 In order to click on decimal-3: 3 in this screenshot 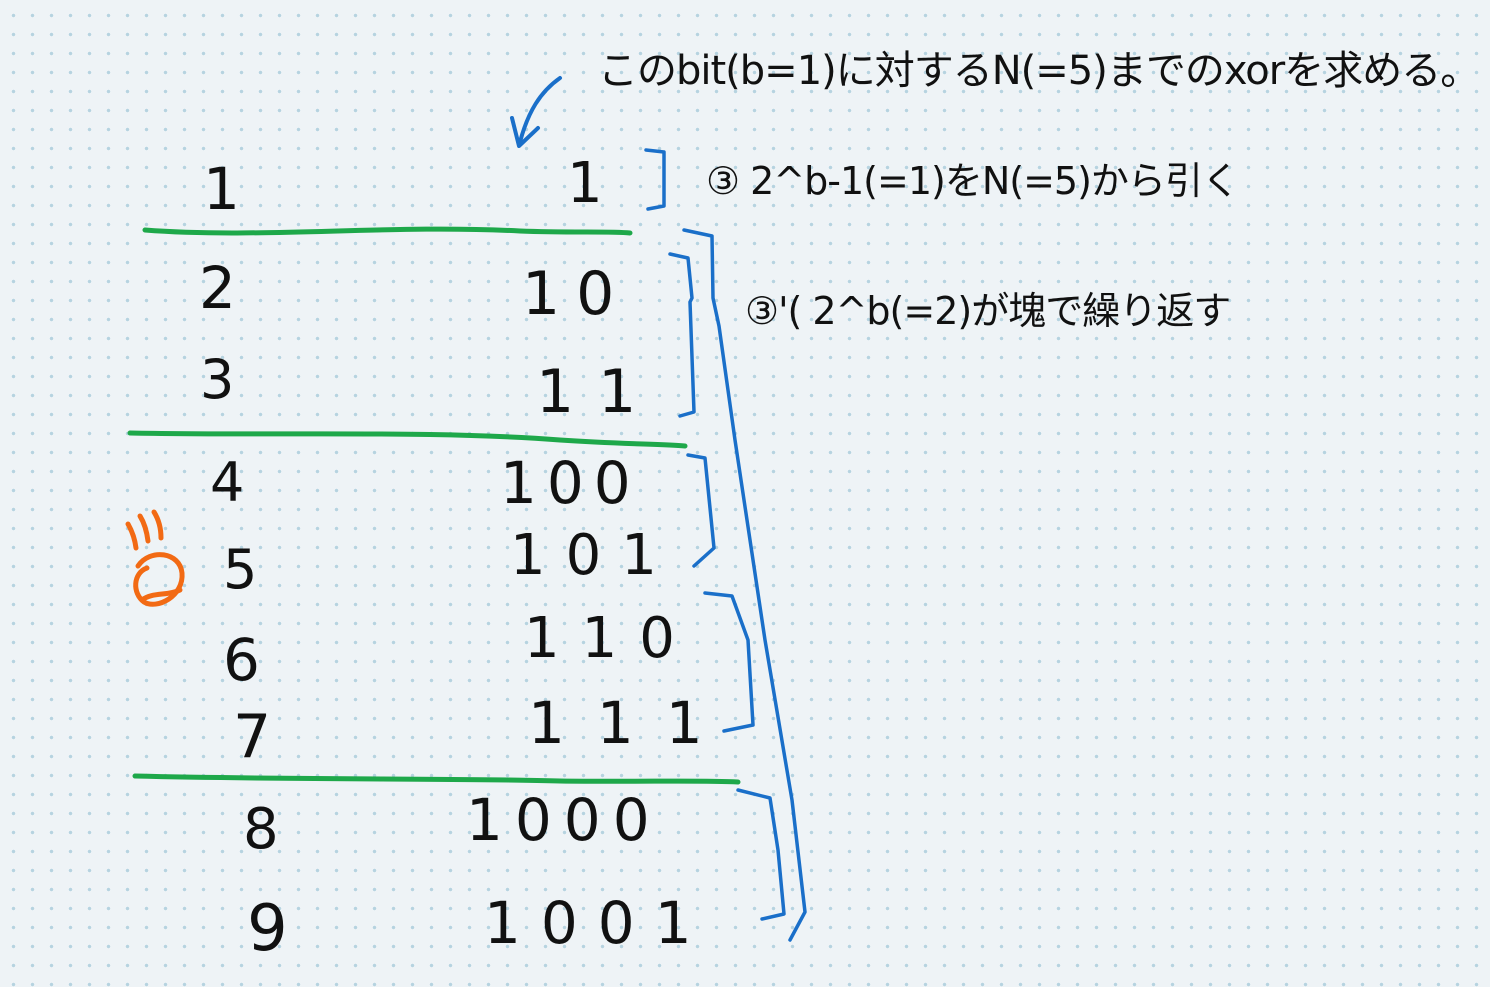, I will do `click(217, 379)`.